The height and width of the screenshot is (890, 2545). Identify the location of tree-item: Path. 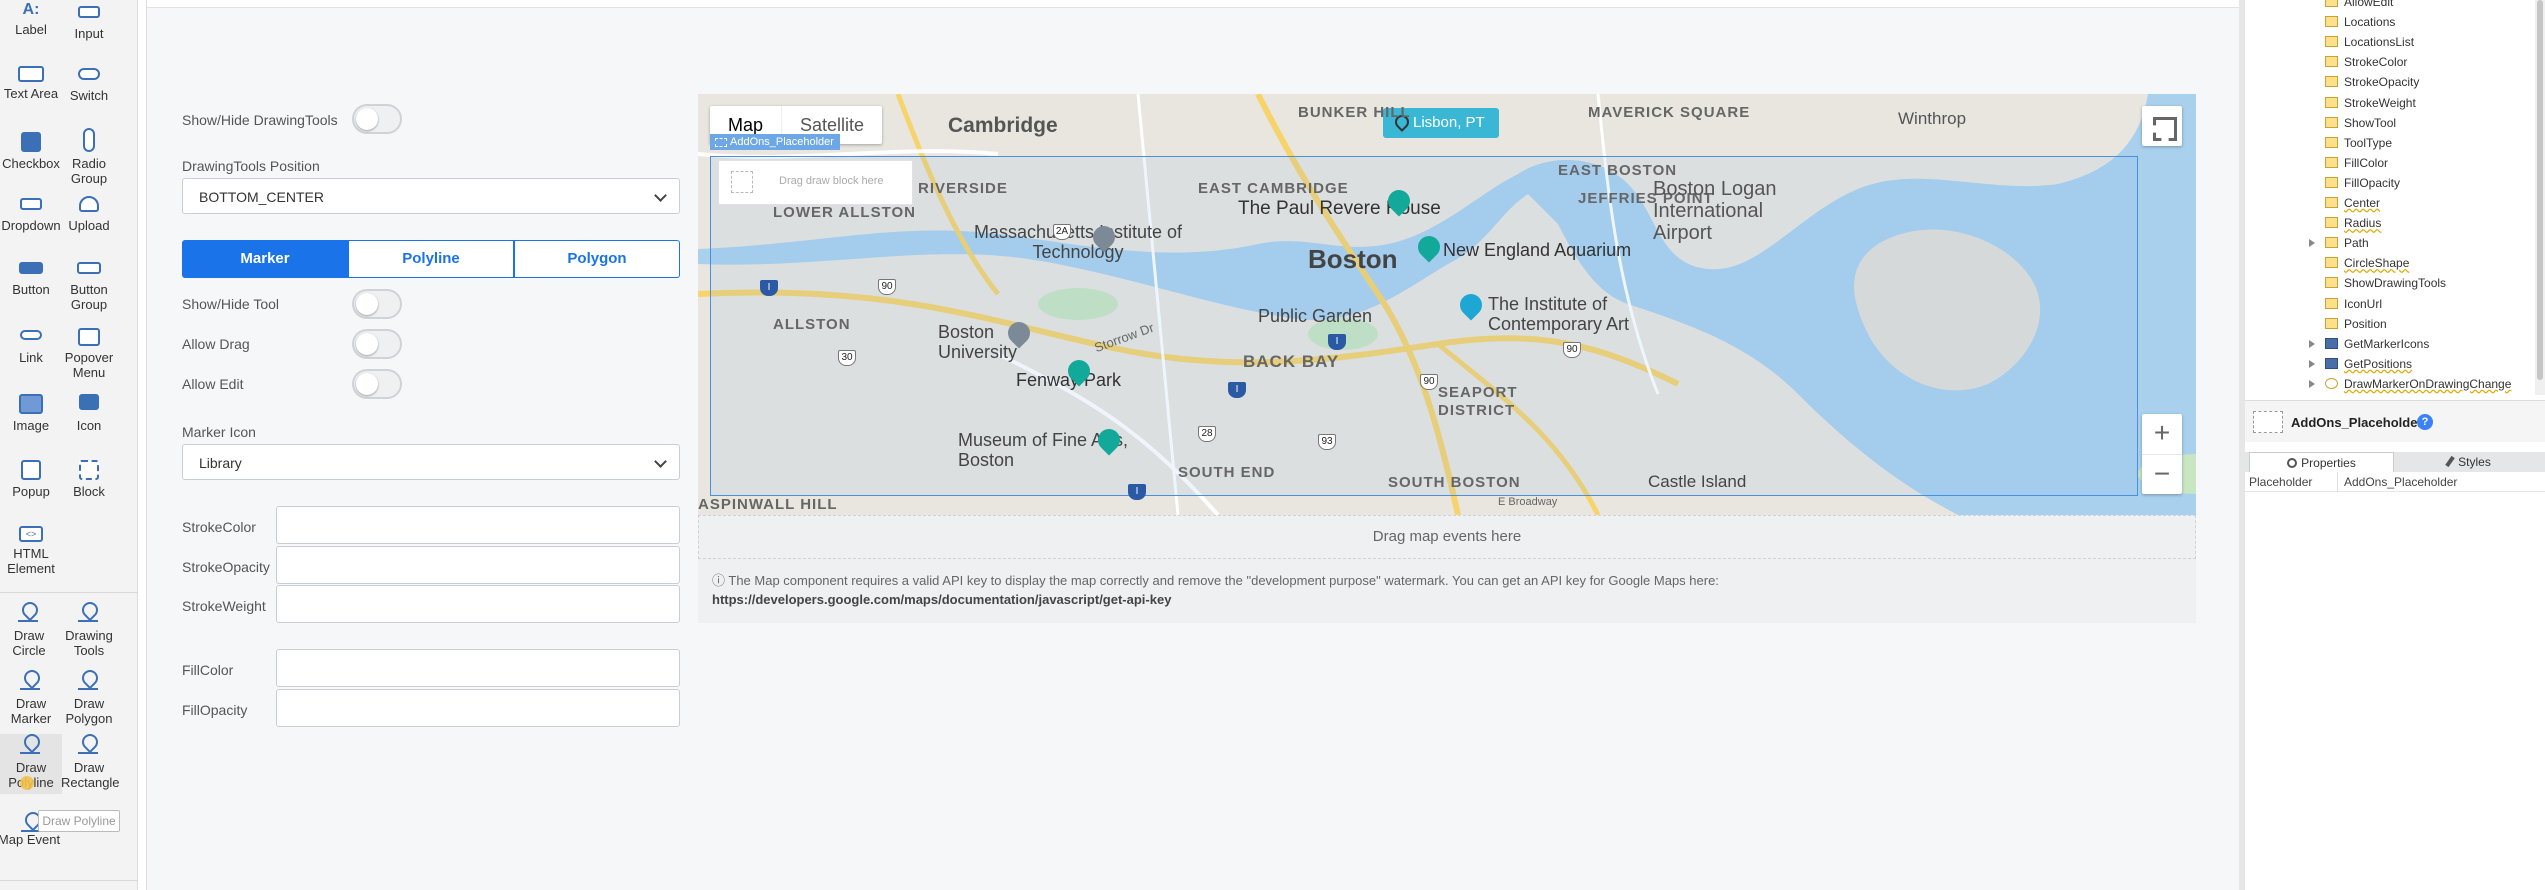
(2339, 243).